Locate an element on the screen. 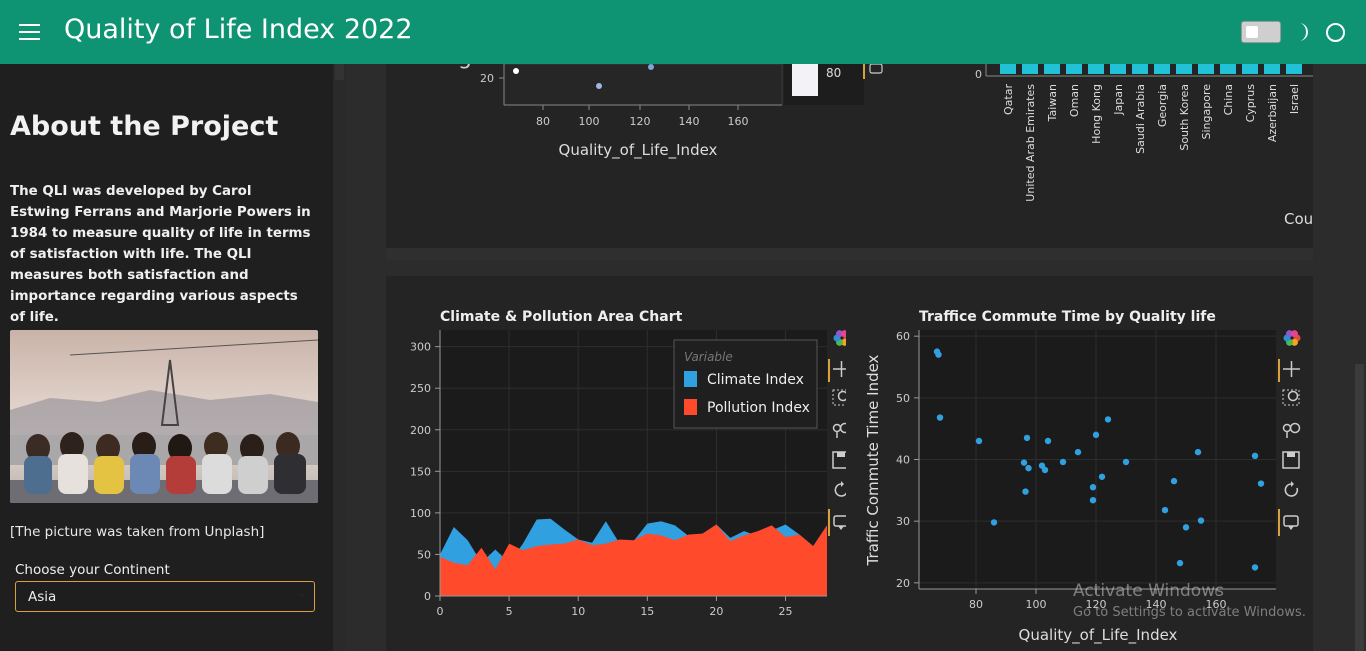 The width and height of the screenshot is (1366, 651). scatter-xlabel: Quality_of_Life_Index is located at coordinates (638, 150).